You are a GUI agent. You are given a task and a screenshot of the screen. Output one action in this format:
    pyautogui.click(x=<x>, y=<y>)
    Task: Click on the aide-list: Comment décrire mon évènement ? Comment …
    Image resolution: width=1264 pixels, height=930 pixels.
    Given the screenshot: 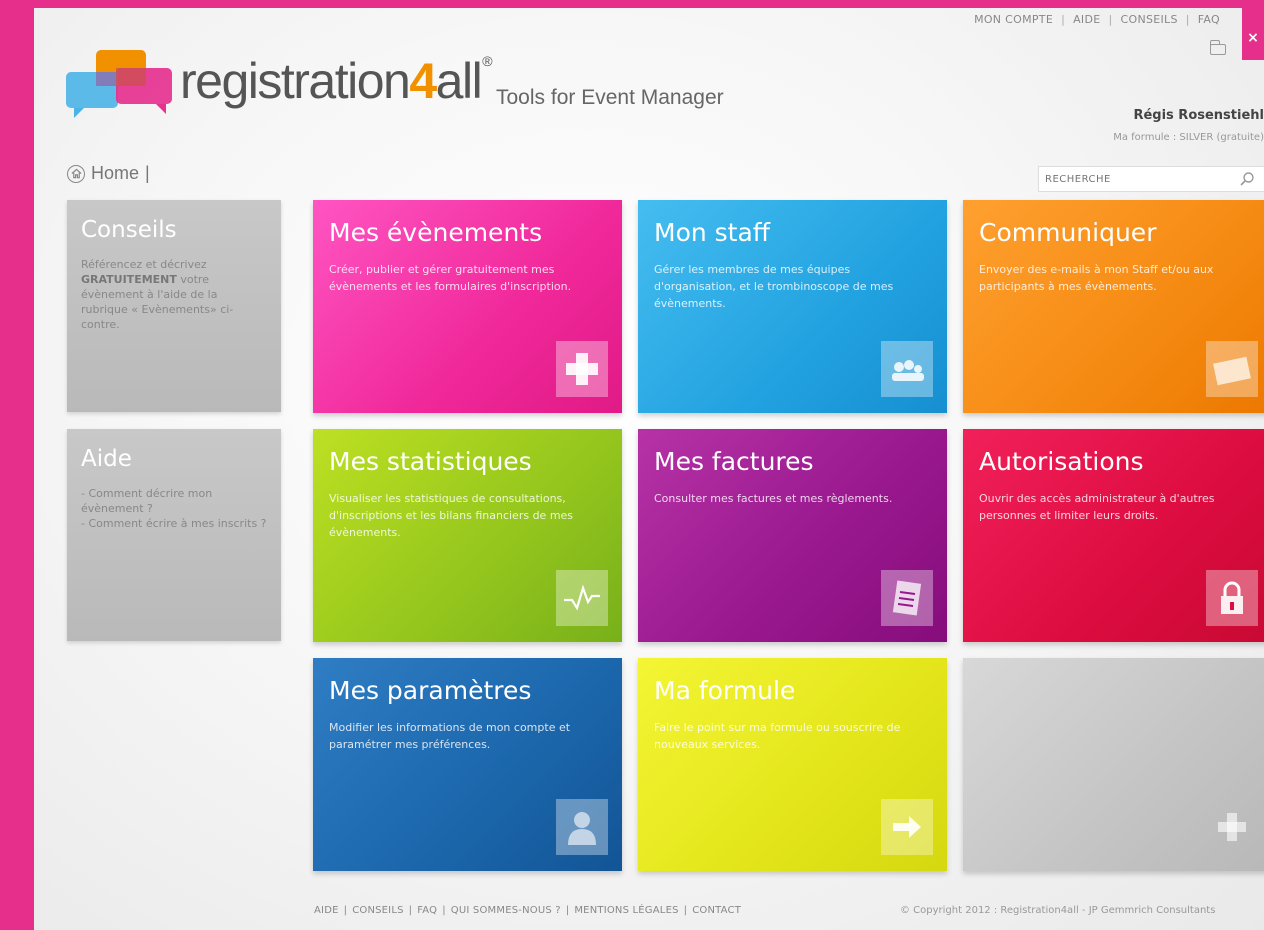 What is the action you would take?
    pyautogui.click(x=174, y=508)
    